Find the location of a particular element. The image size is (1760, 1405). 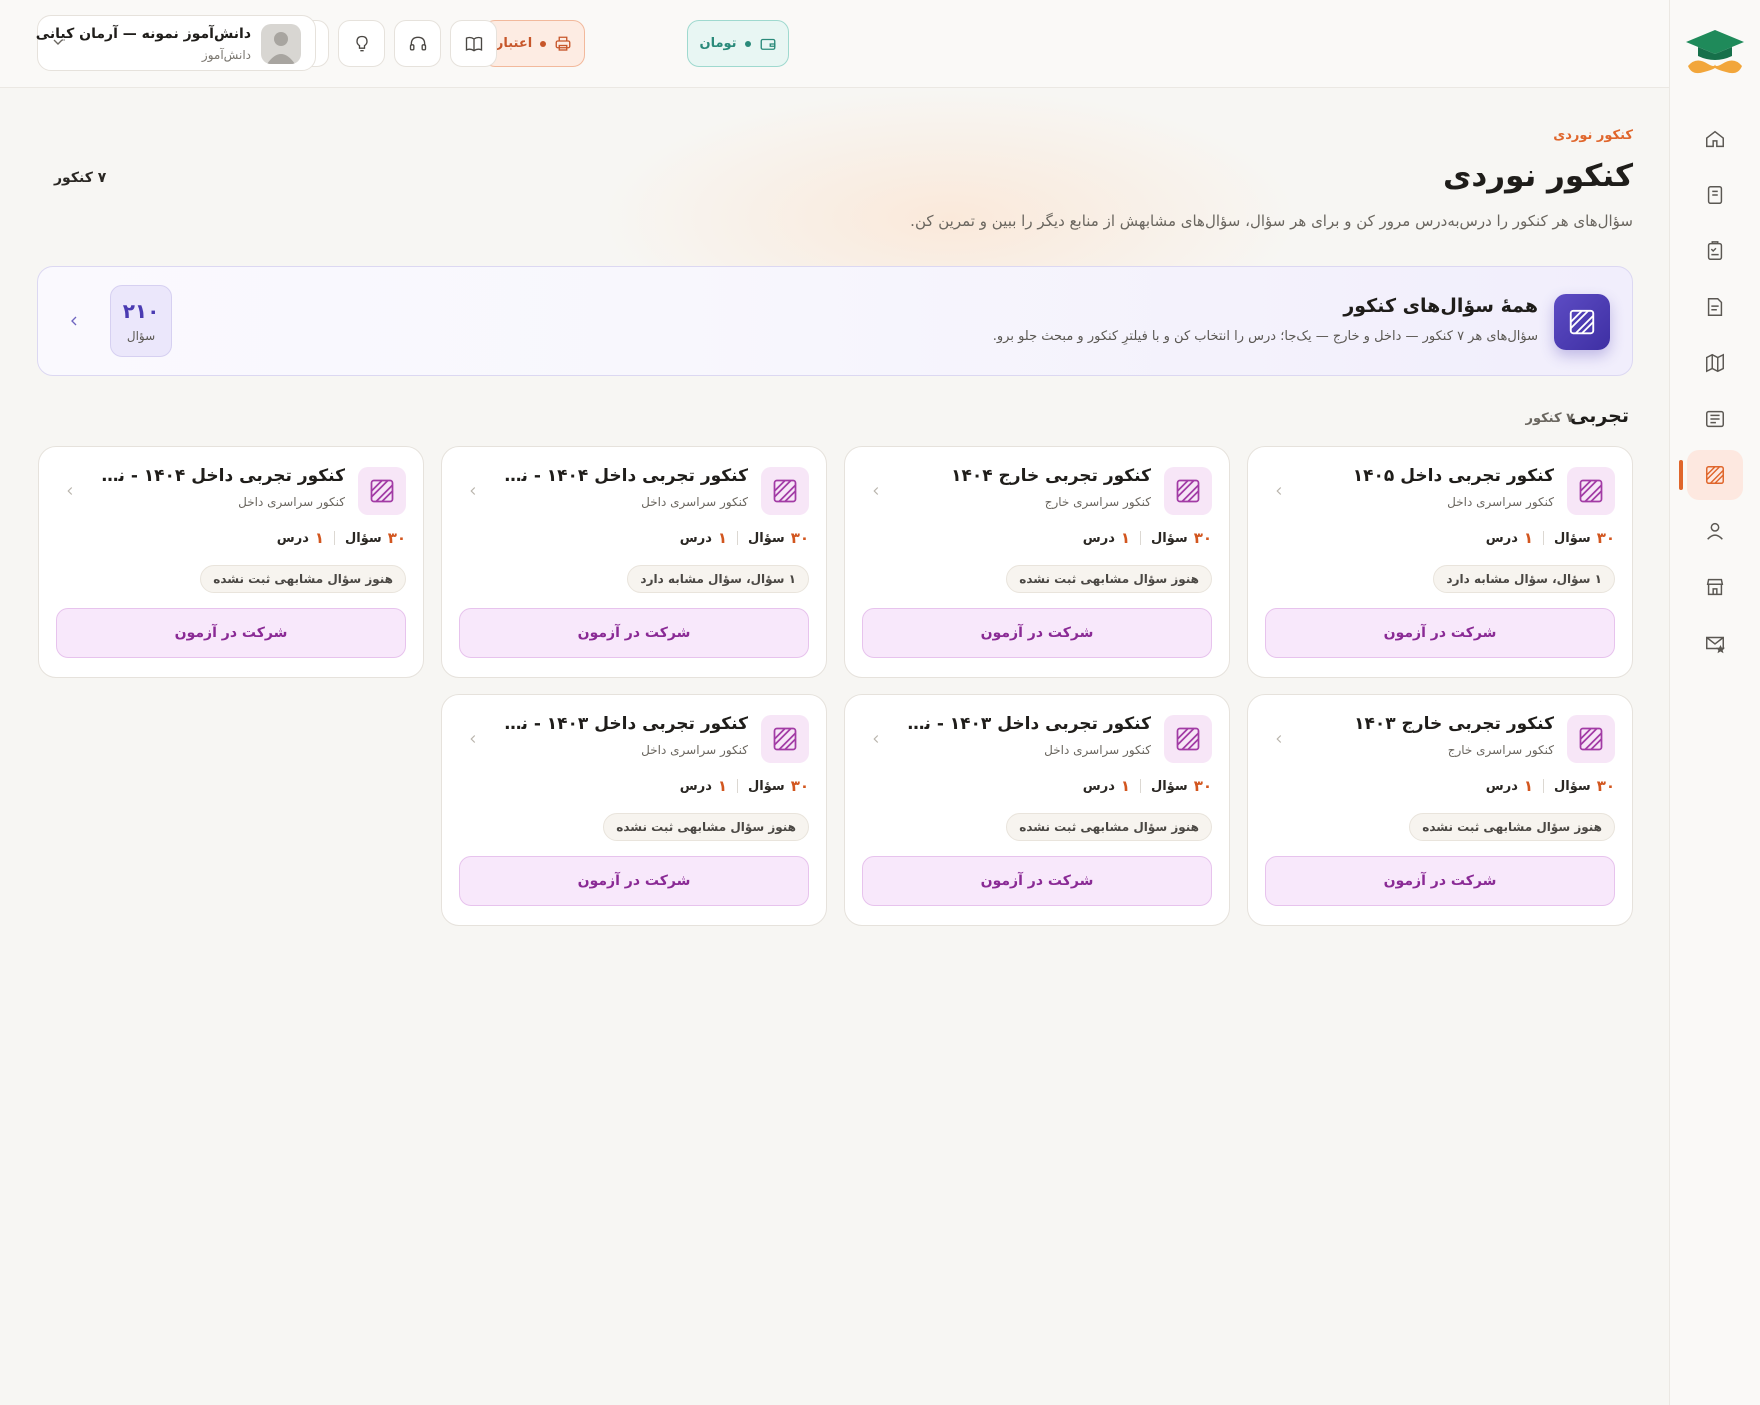

tips-button is located at coordinates (361, 43).